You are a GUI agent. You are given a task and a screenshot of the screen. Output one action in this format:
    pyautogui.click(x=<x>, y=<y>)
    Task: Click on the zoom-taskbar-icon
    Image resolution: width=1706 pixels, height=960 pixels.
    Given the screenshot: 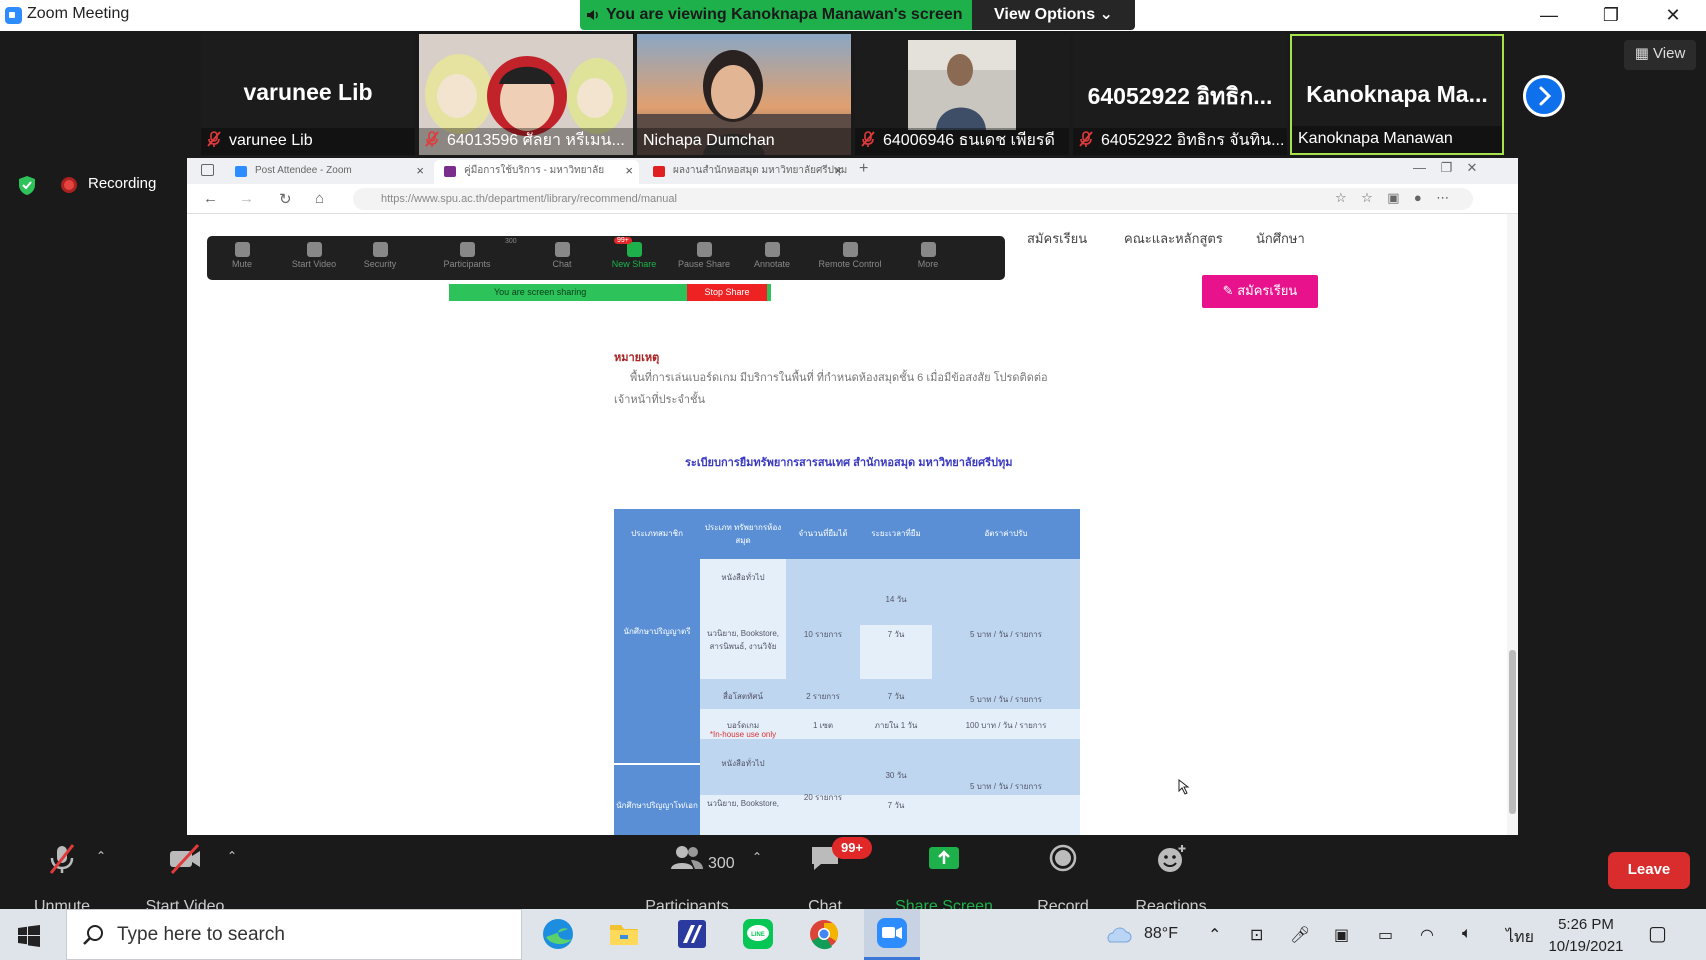 What is the action you would take?
    pyautogui.click(x=892, y=934)
    